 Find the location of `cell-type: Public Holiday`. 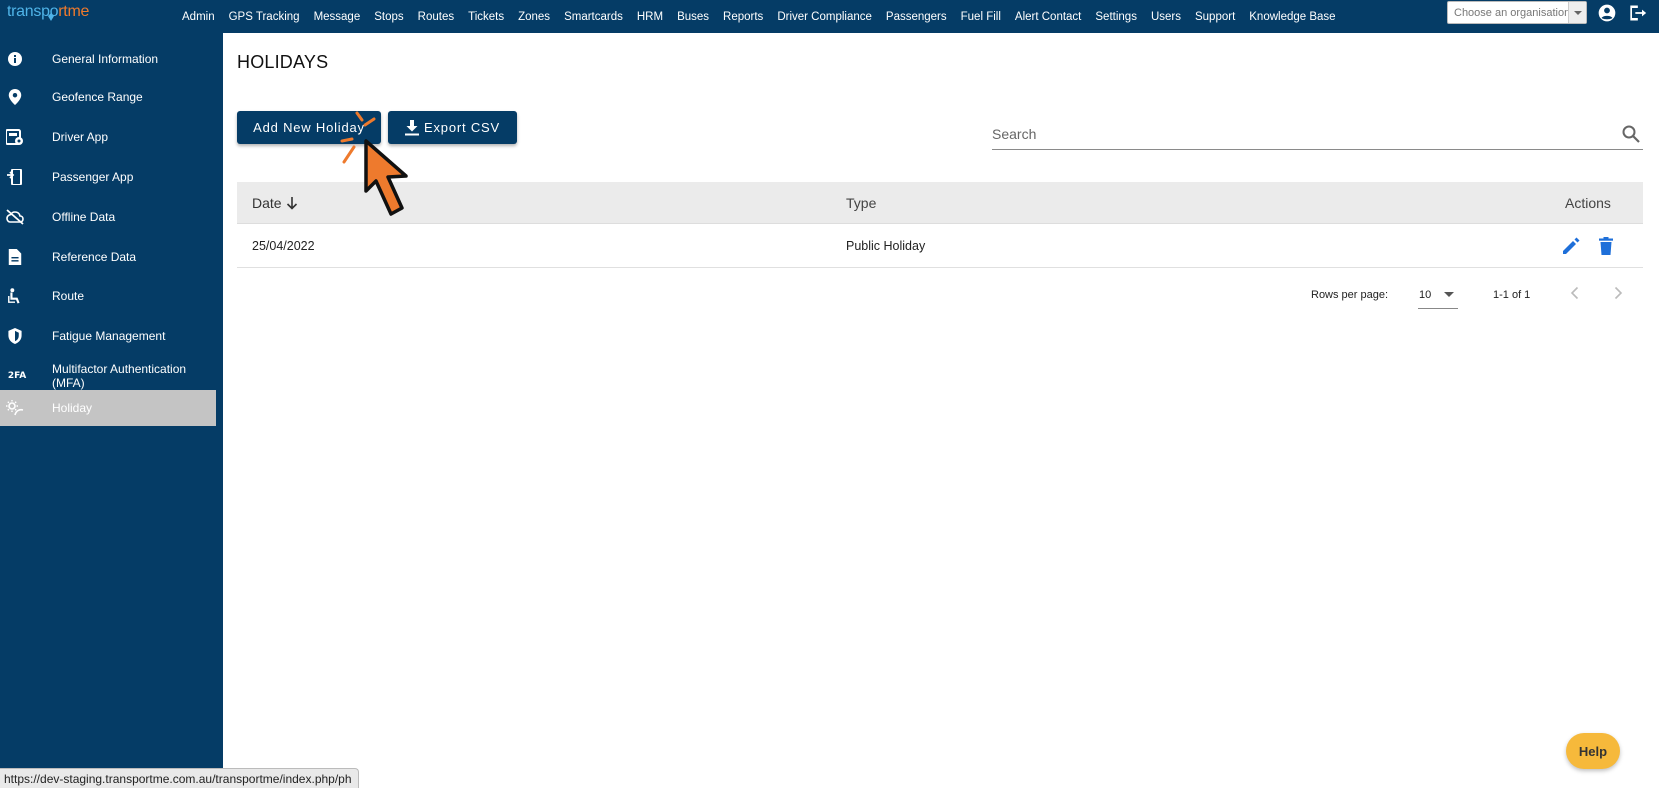

cell-type: Public Holiday is located at coordinates (886, 246).